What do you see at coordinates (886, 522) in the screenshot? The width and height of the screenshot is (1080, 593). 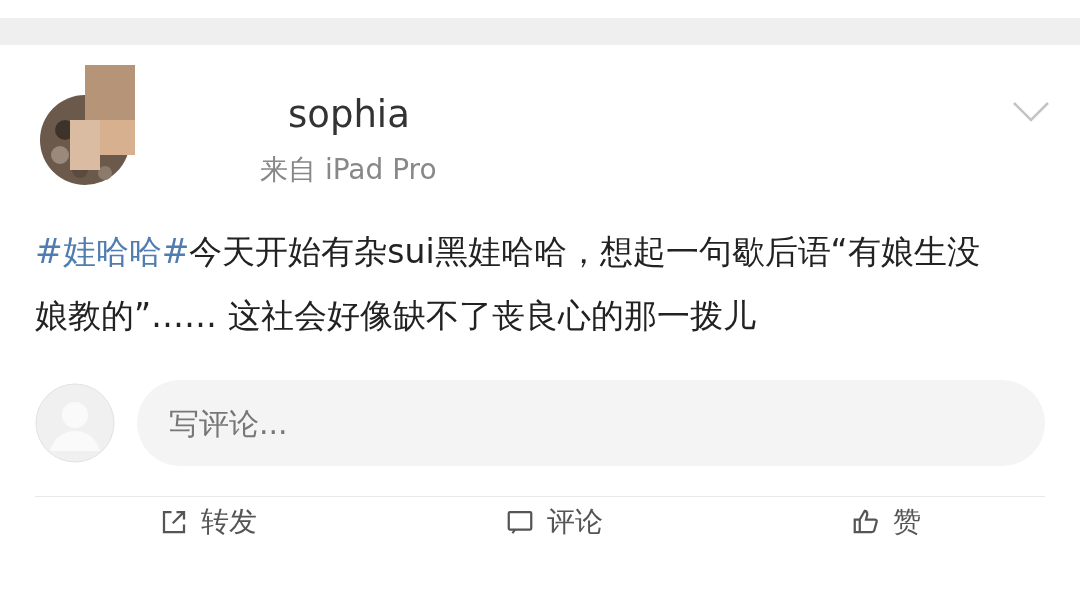 I see `action-button: 赞` at bounding box center [886, 522].